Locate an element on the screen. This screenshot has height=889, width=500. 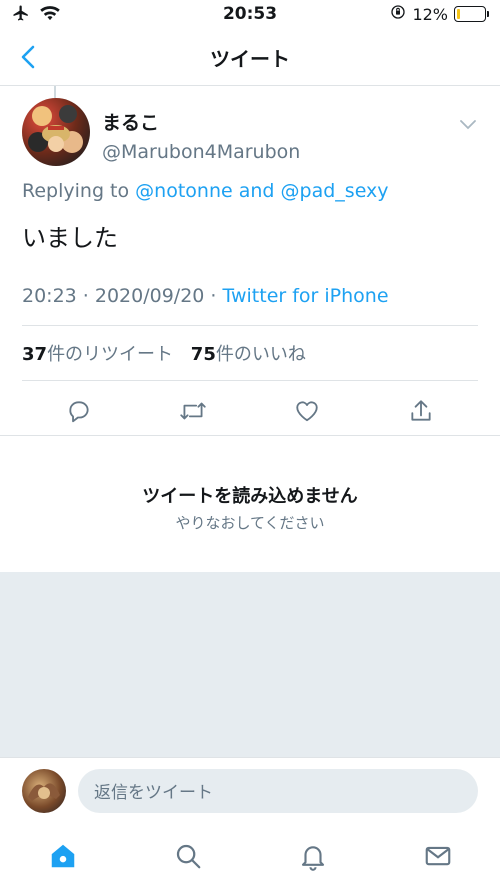
tab-search is located at coordinates (188, 856).